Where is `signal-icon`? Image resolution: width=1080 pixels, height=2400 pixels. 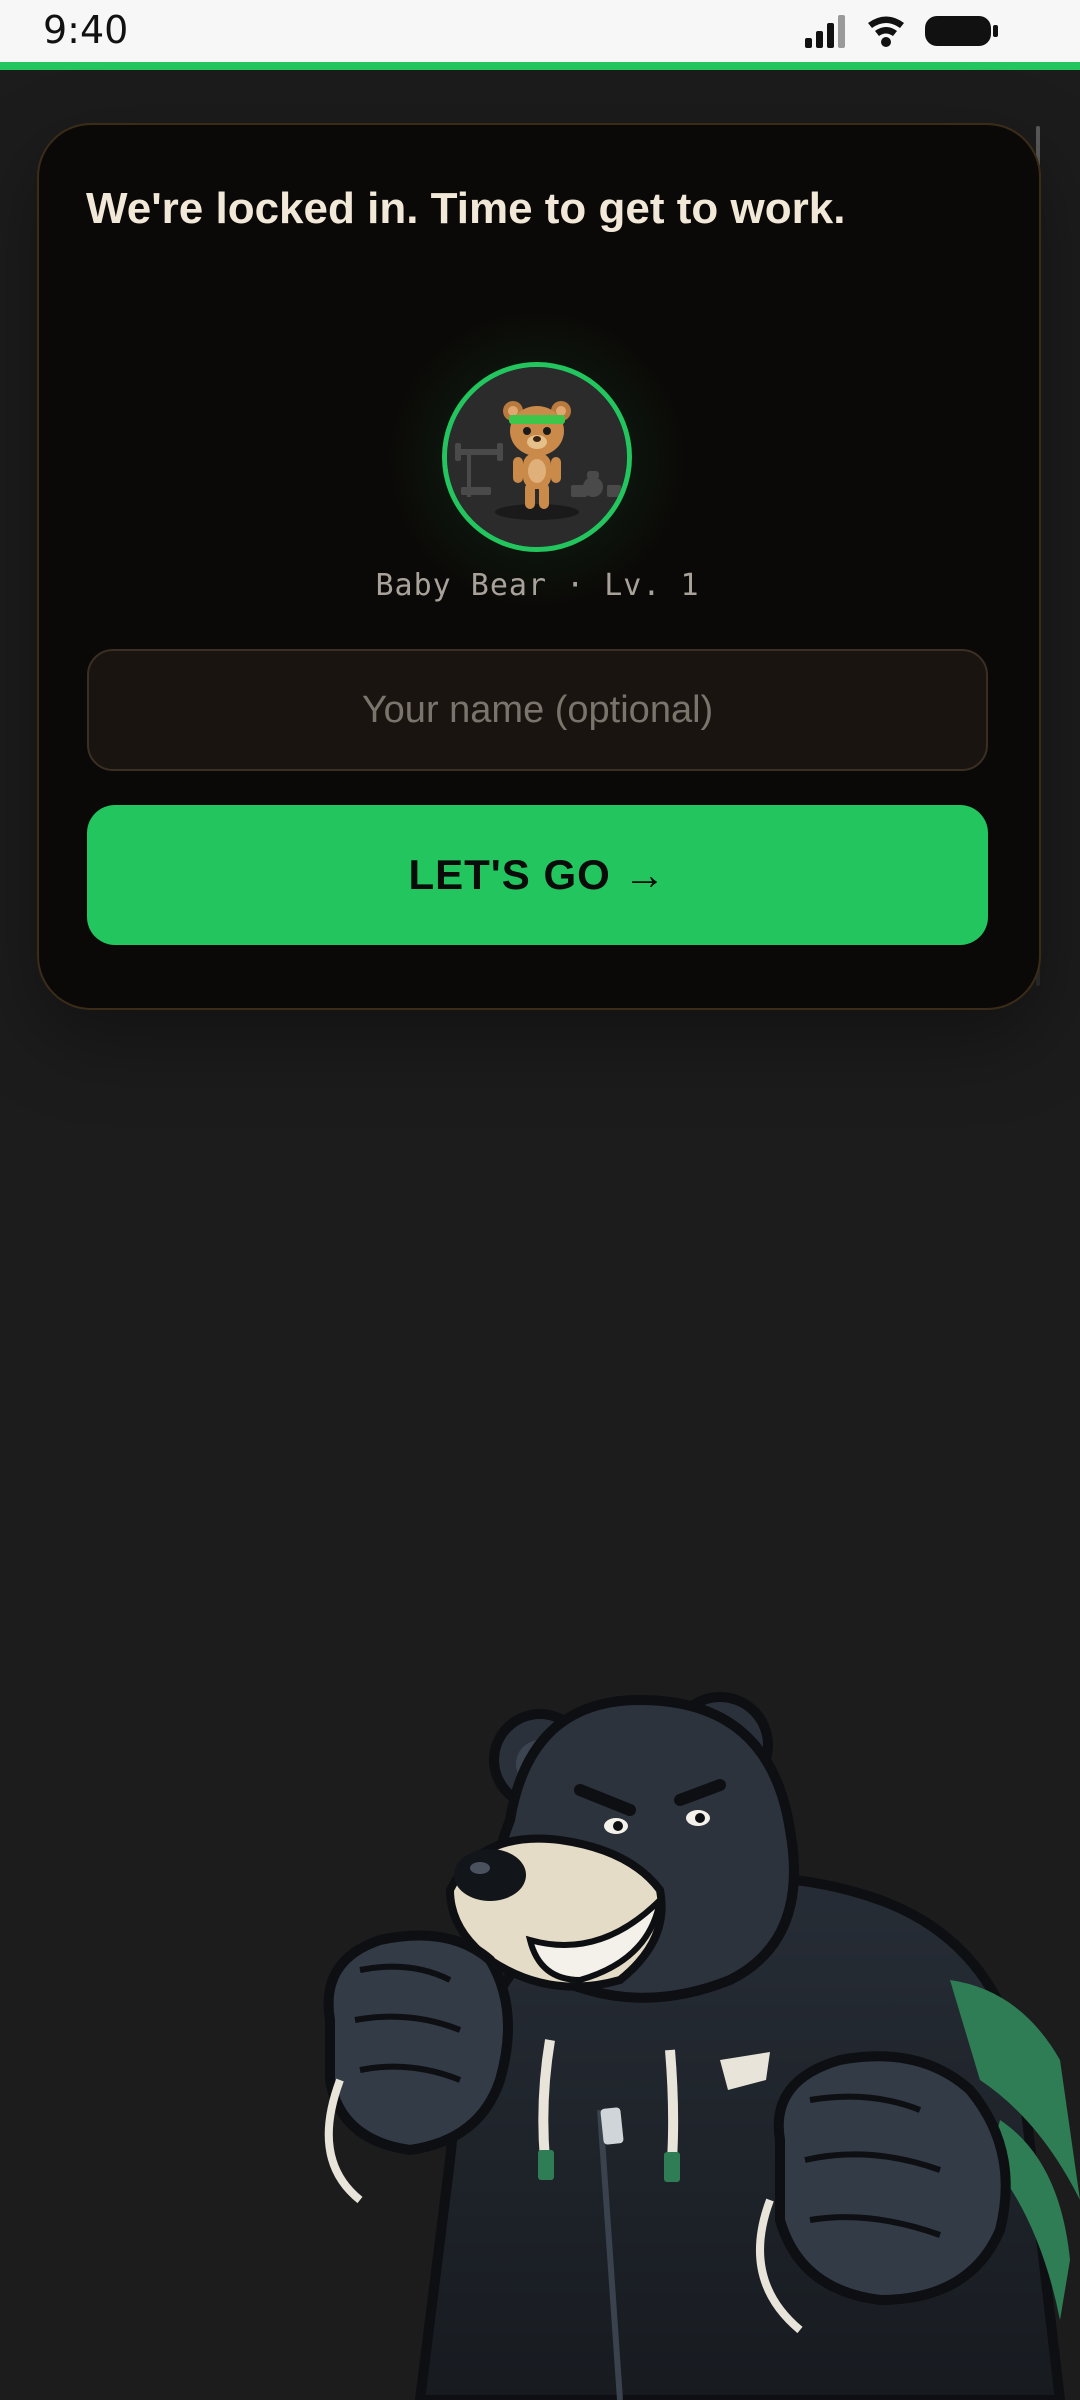 signal-icon is located at coordinates (825, 31).